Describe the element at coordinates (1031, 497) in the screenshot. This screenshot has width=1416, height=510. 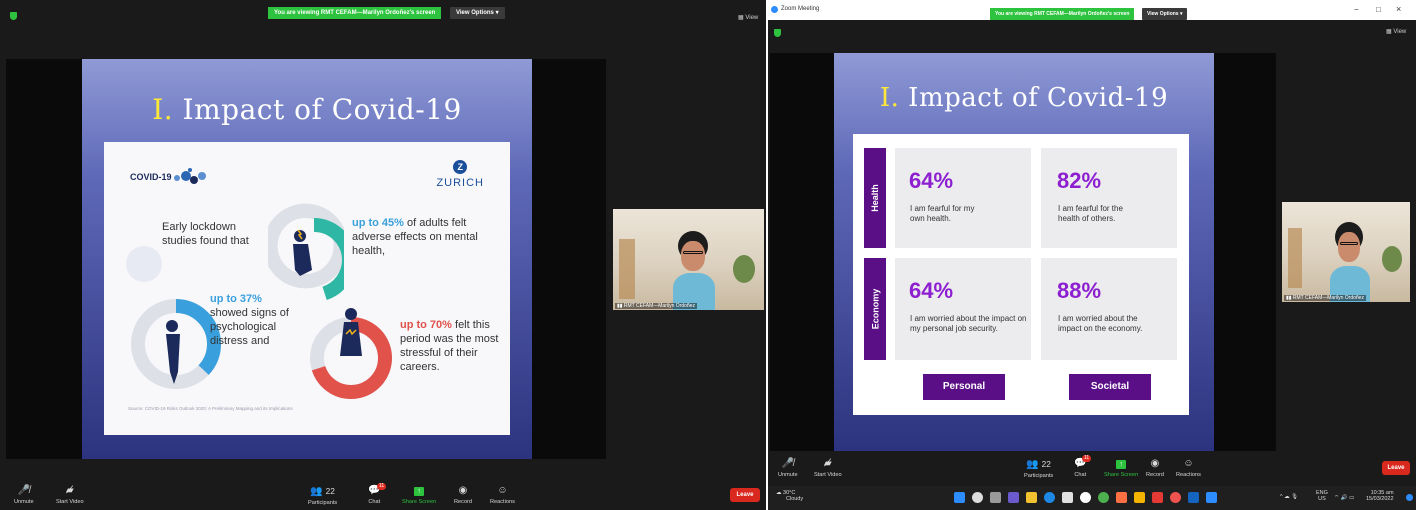
I see `file-explorer-icon` at that location.